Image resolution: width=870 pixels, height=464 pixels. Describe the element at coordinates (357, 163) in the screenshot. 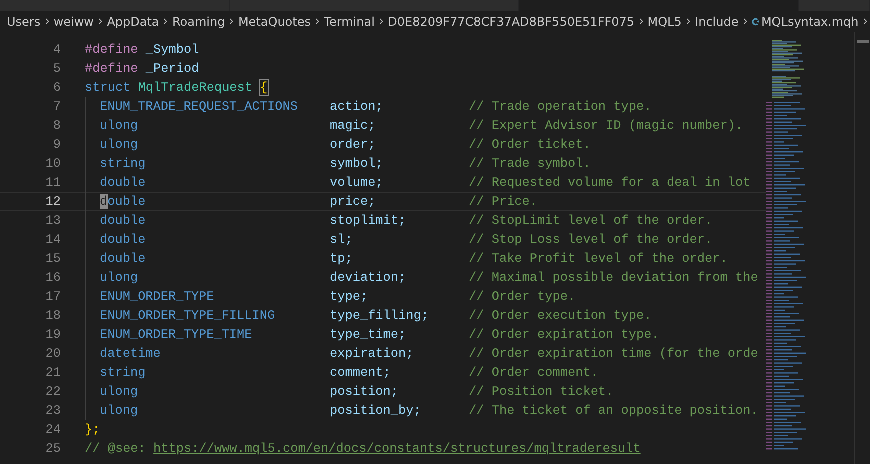

I see `field-name: symbol;` at that location.